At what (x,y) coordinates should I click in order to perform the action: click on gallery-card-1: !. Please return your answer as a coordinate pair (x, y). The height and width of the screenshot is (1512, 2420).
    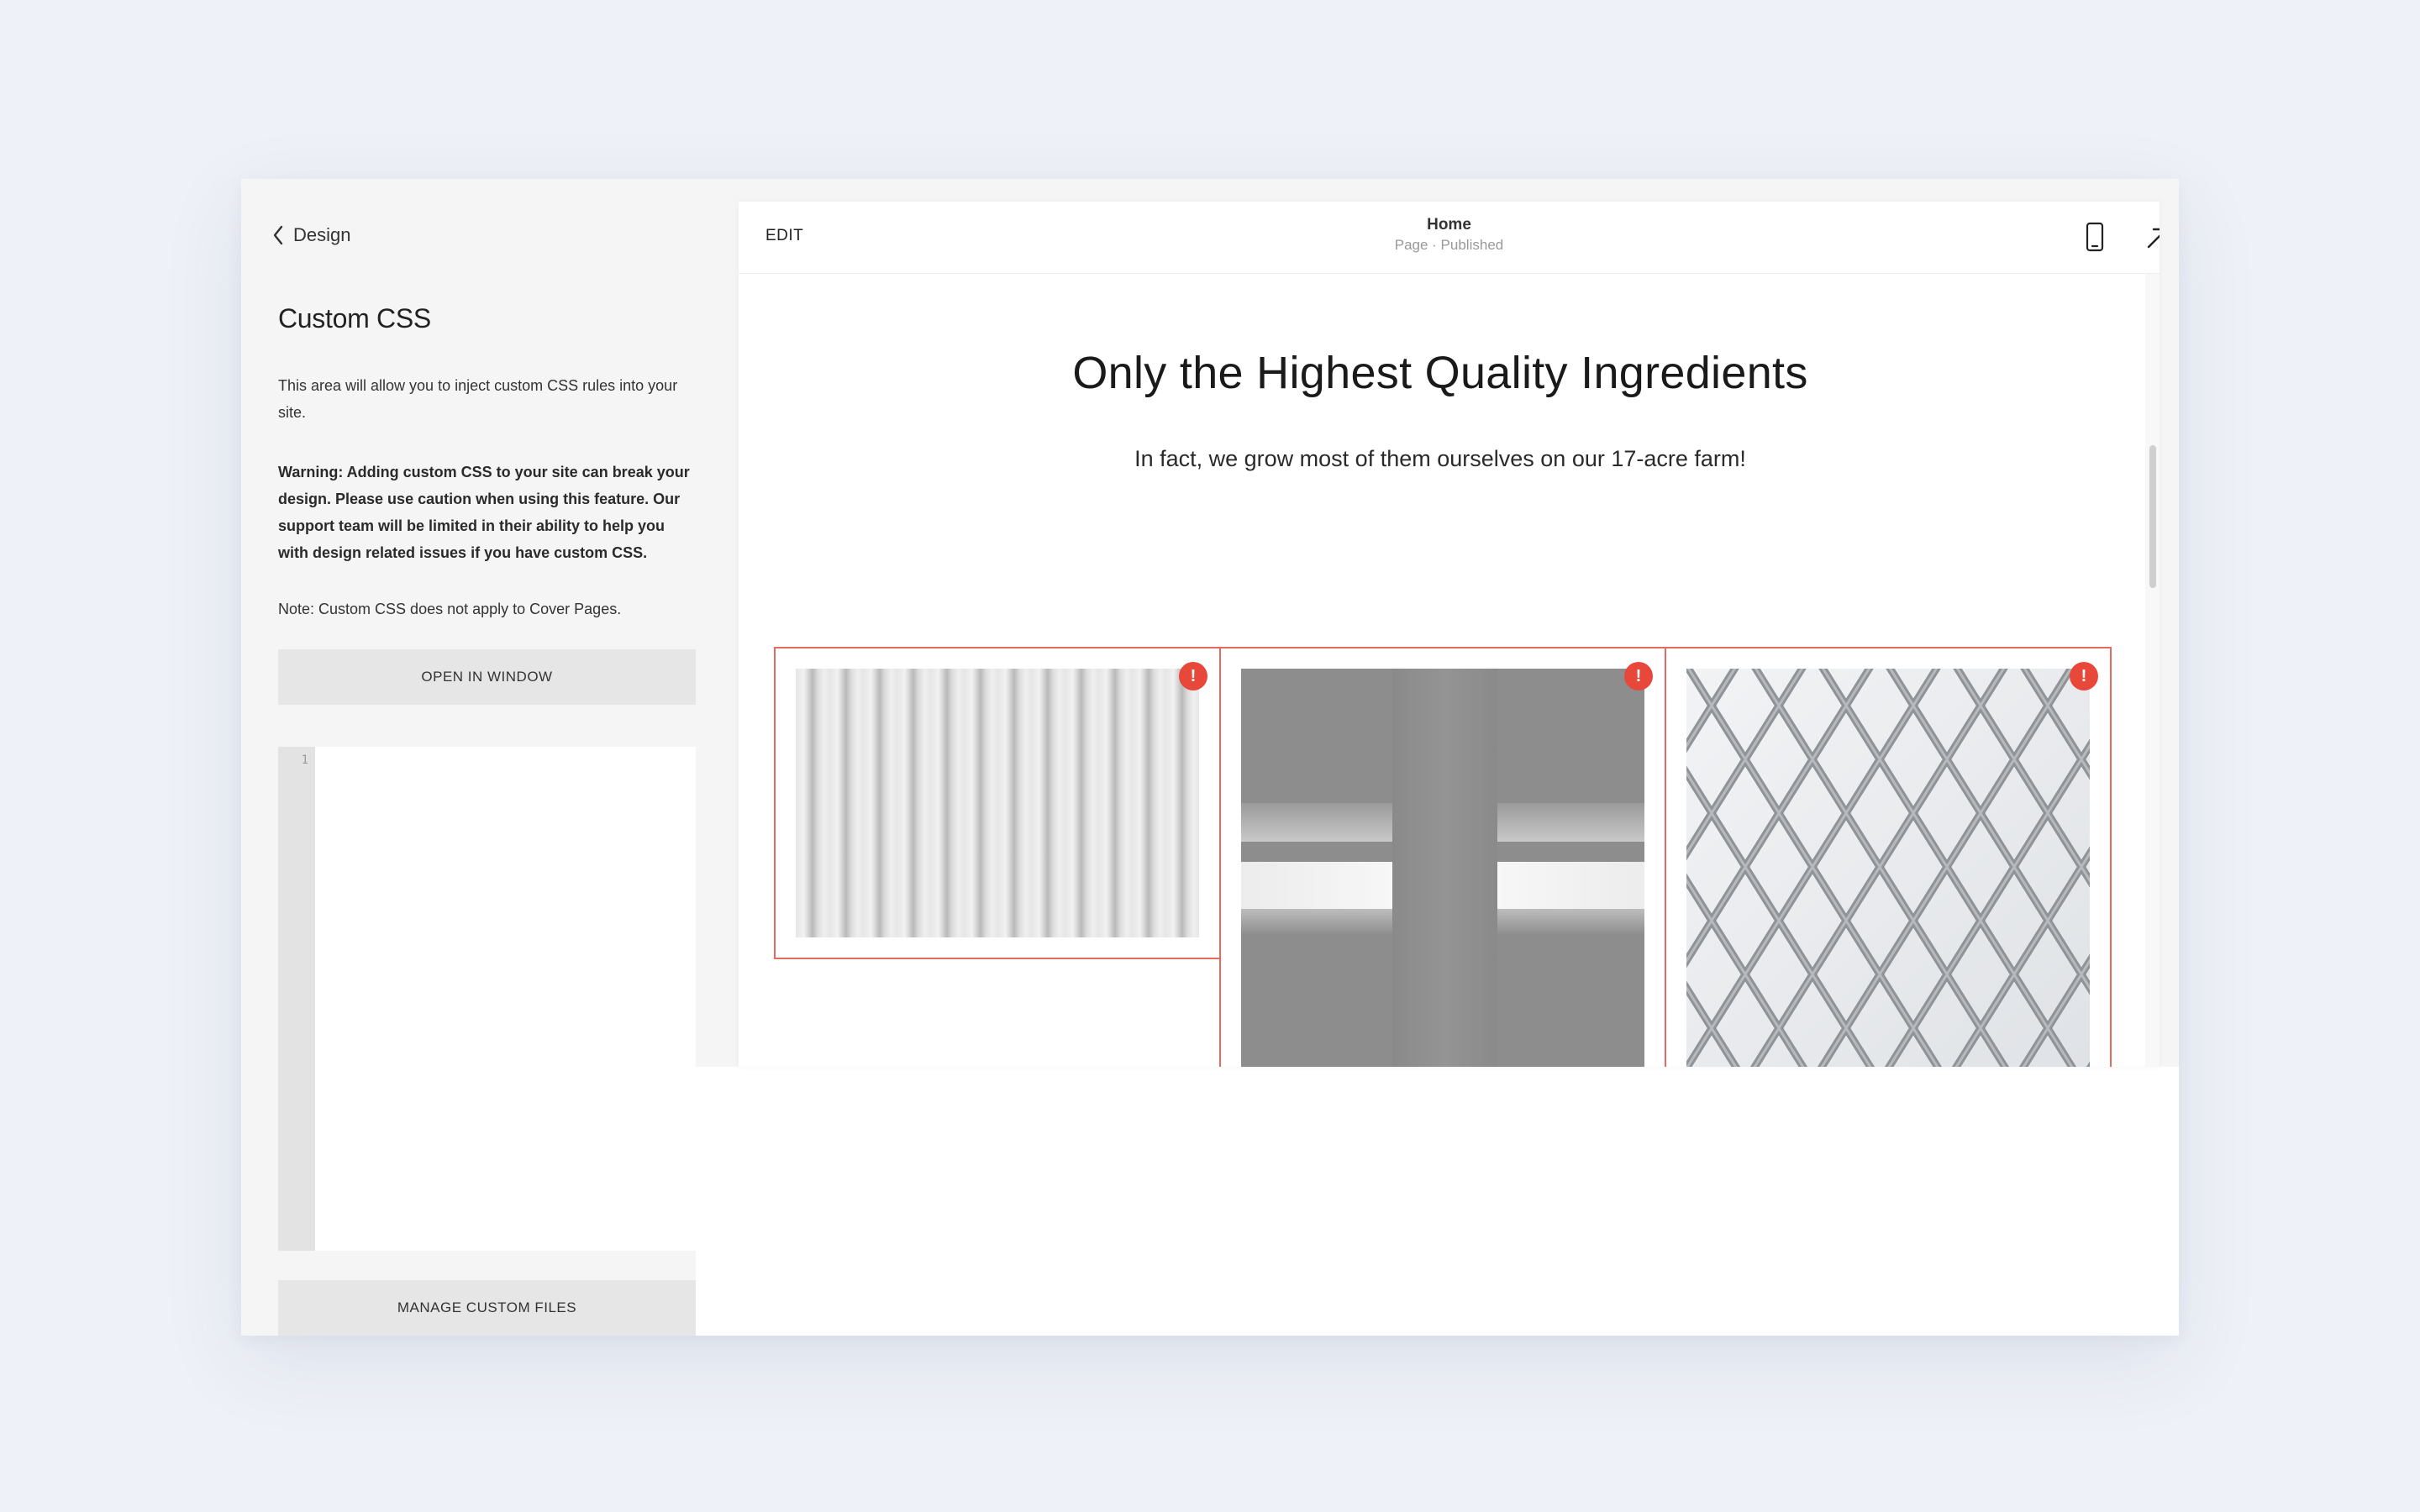
    Looking at the image, I should click on (997, 803).